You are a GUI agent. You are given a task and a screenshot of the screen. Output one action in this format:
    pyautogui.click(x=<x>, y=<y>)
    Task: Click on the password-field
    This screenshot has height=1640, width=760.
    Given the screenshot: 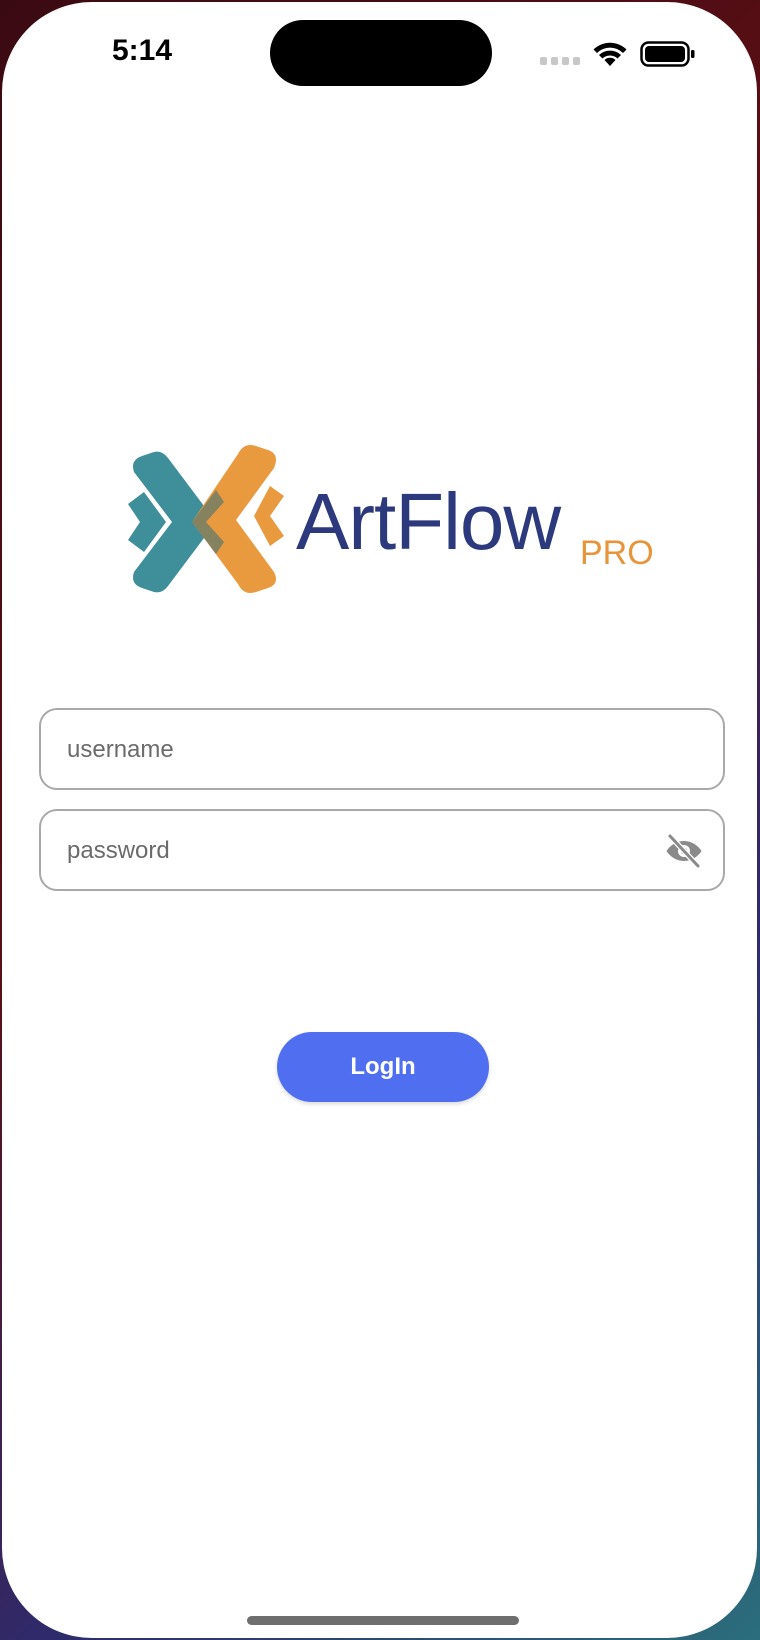 What is the action you would take?
    pyautogui.click(x=382, y=850)
    